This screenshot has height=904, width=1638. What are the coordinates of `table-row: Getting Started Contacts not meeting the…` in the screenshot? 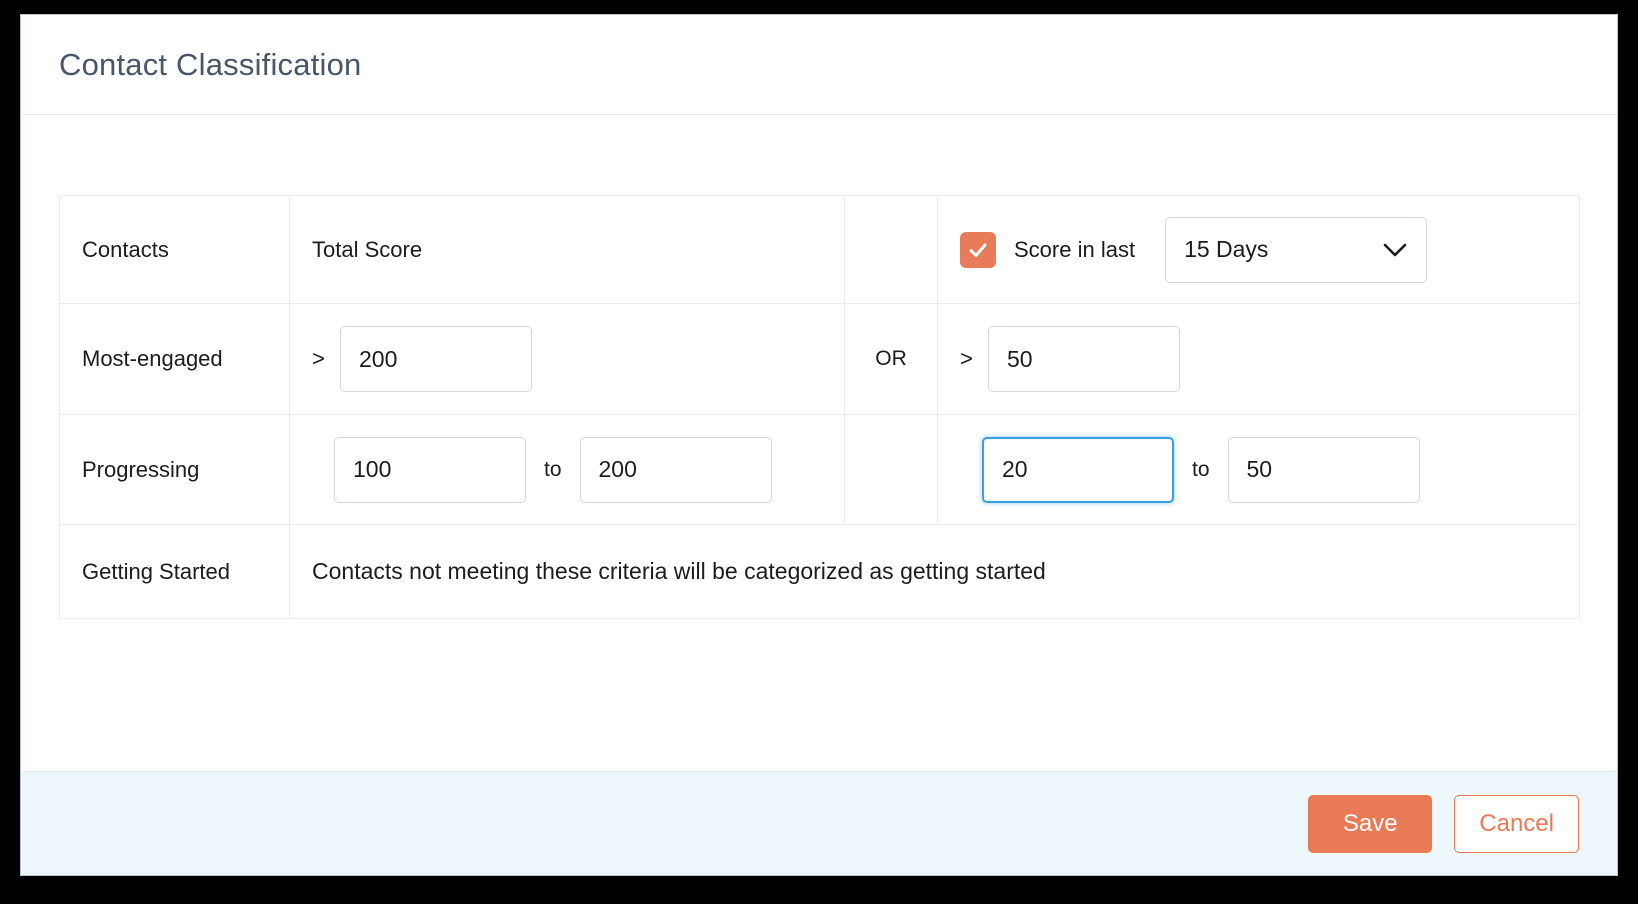 It's located at (819, 571).